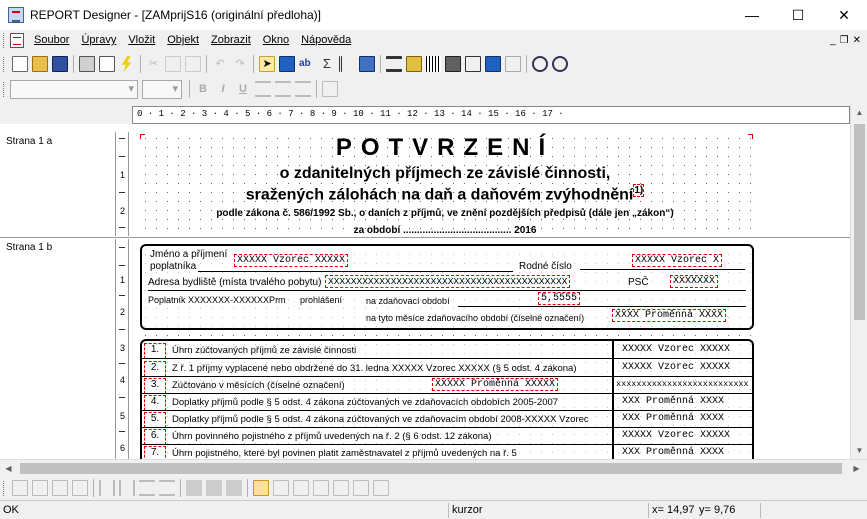 The image size is (867, 519). I want to click on horizontal-scrollbar: ◀ ▶, so click(433, 467).